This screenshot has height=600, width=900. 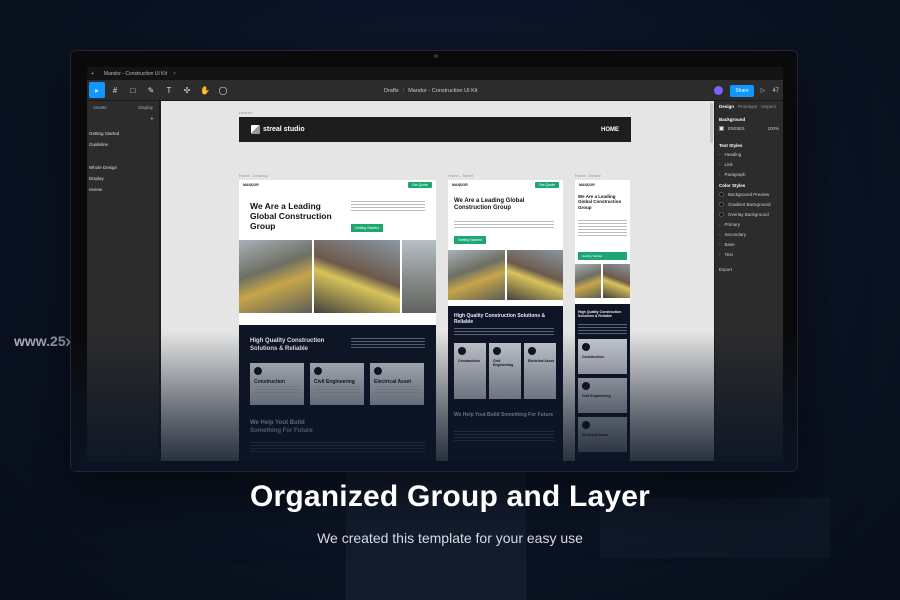 I want to click on shape-tool-icon: □, so click(x=133, y=90).